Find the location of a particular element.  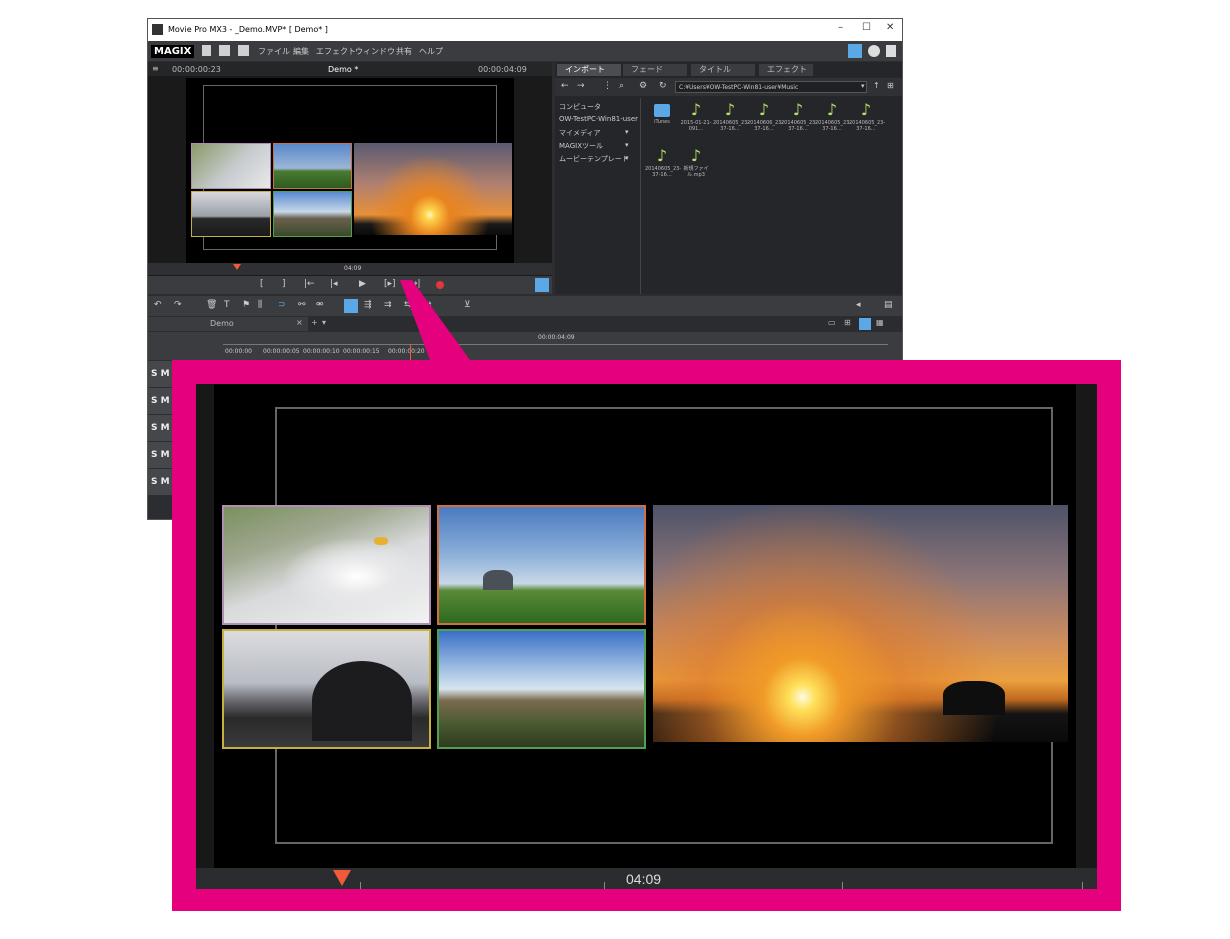

menu-share: 共有 is located at coordinates (404, 51).